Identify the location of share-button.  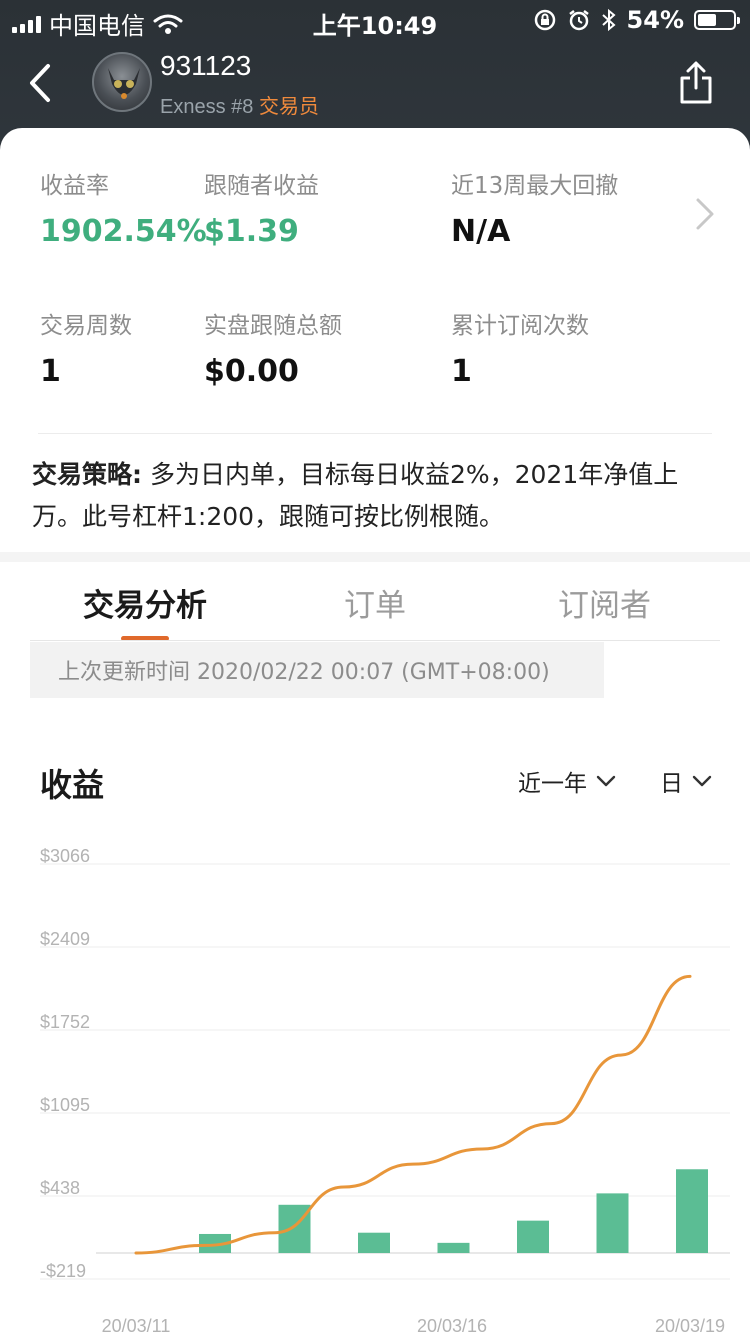
(696, 83).